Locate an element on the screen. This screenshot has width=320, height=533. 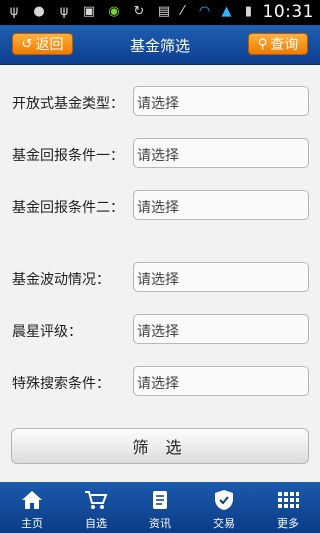
tab-label: 资讯 is located at coordinates (160, 523).